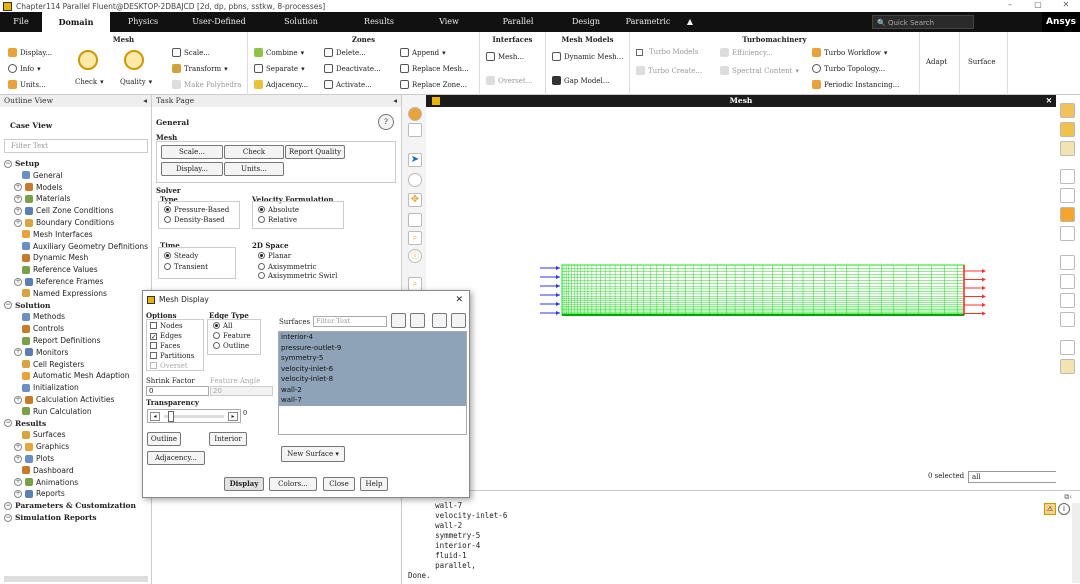 Image resolution: width=1080 pixels, height=584 pixels. I want to click on all-radio: All, so click(223, 326).